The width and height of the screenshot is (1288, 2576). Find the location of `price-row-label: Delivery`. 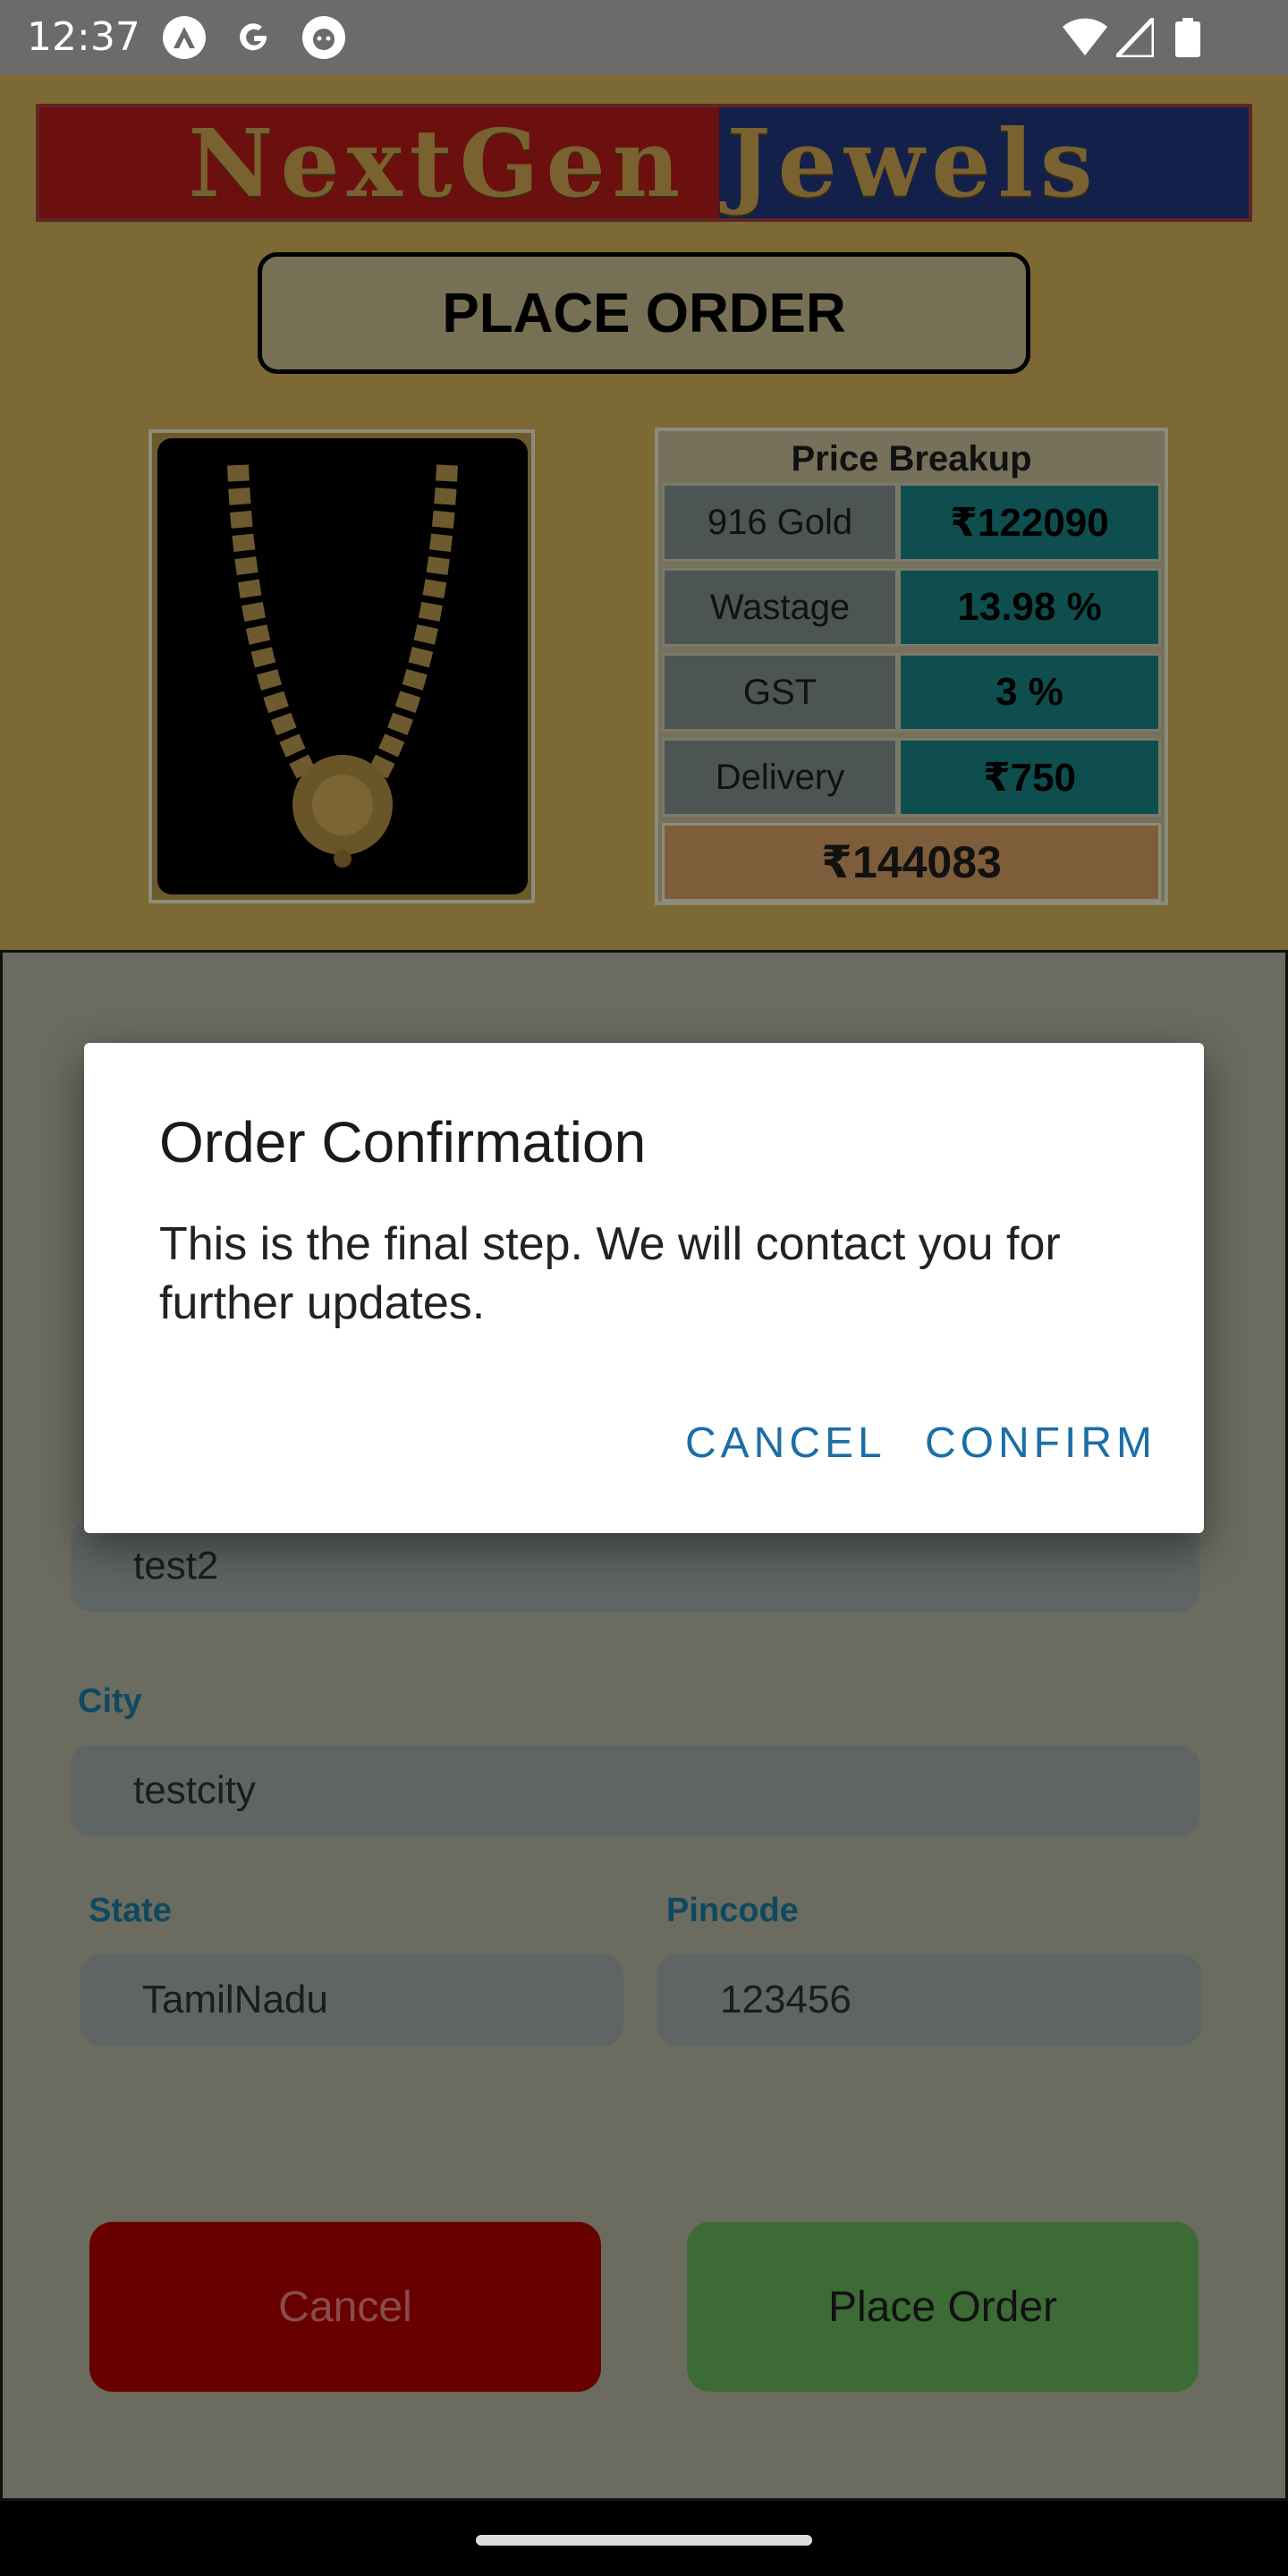

price-row-label: Delivery is located at coordinates (780, 777).